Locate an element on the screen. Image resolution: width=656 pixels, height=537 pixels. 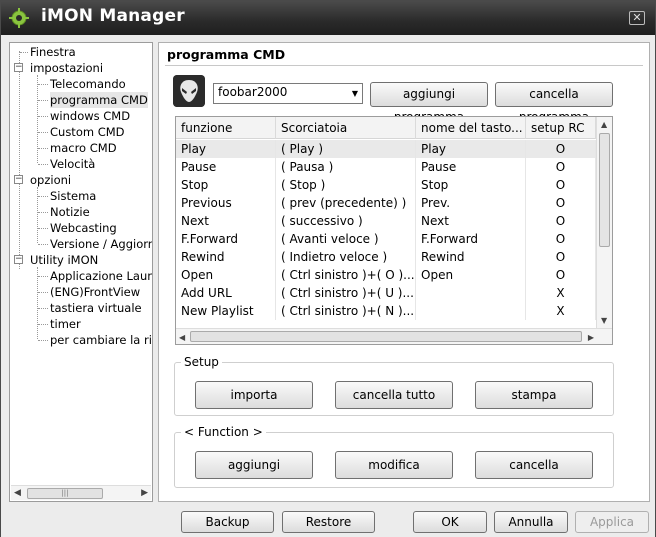
table-row: Add URL( Ctrl sinistro )+( U )... X is located at coordinates (386, 293).